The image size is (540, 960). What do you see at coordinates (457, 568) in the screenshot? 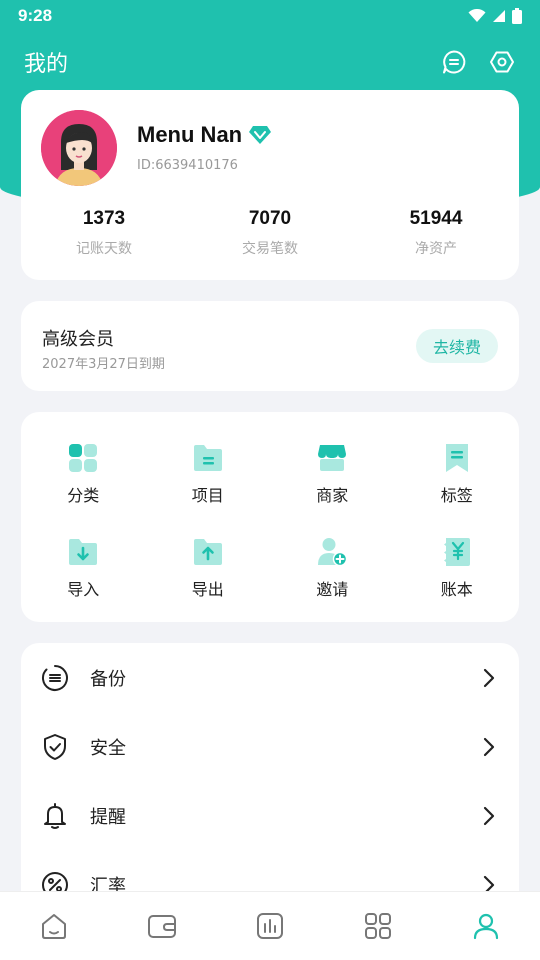
I see `shortcut-ledger: 账本` at bounding box center [457, 568].